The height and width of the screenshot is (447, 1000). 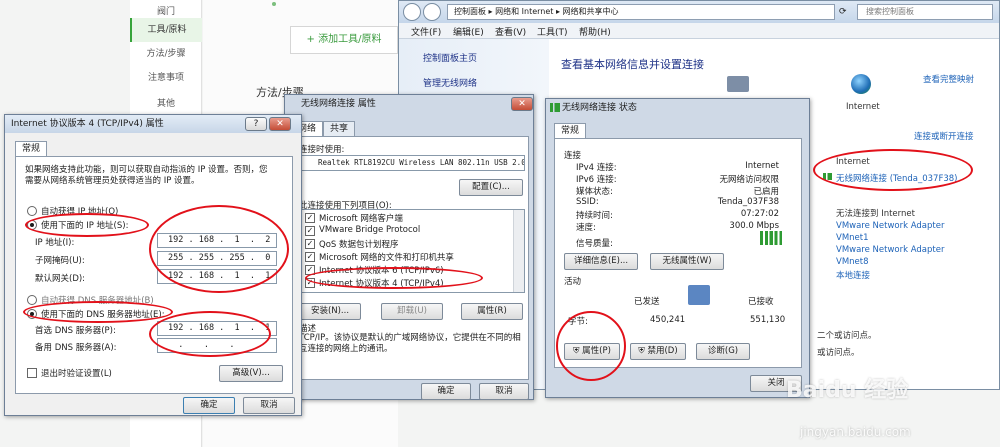 I want to click on menu-edit: 编辑(E), so click(x=468, y=31).